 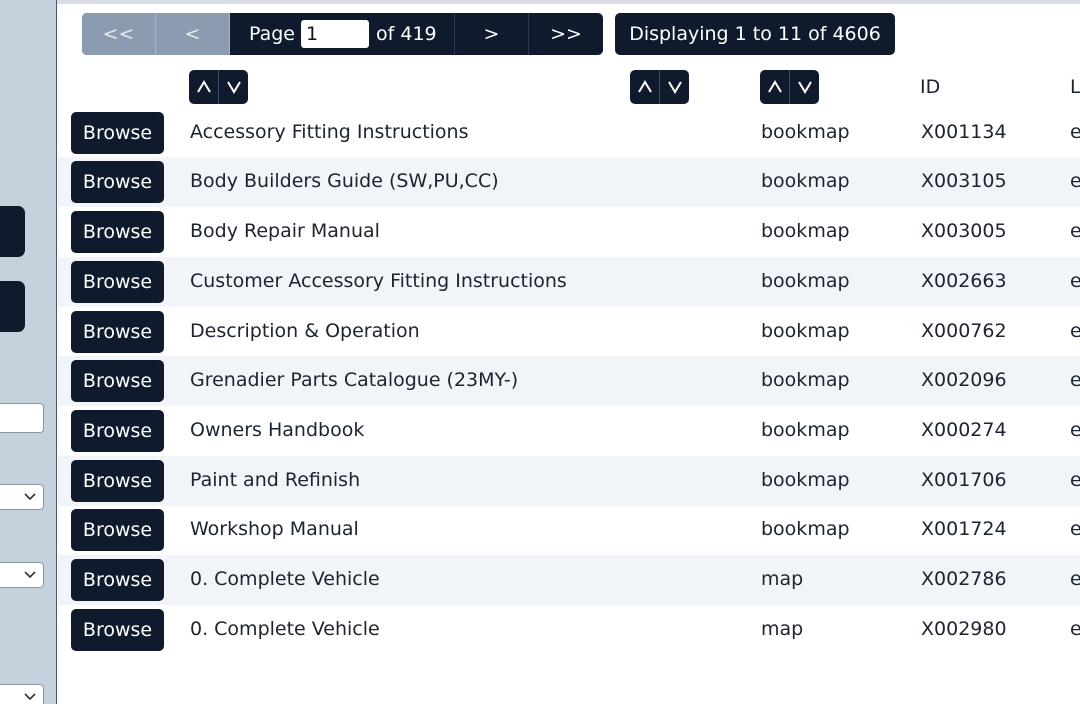 What do you see at coordinates (378, 281) in the screenshot?
I see `row-title: Customer Accessory Fitting Instructions` at bounding box center [378, 281].